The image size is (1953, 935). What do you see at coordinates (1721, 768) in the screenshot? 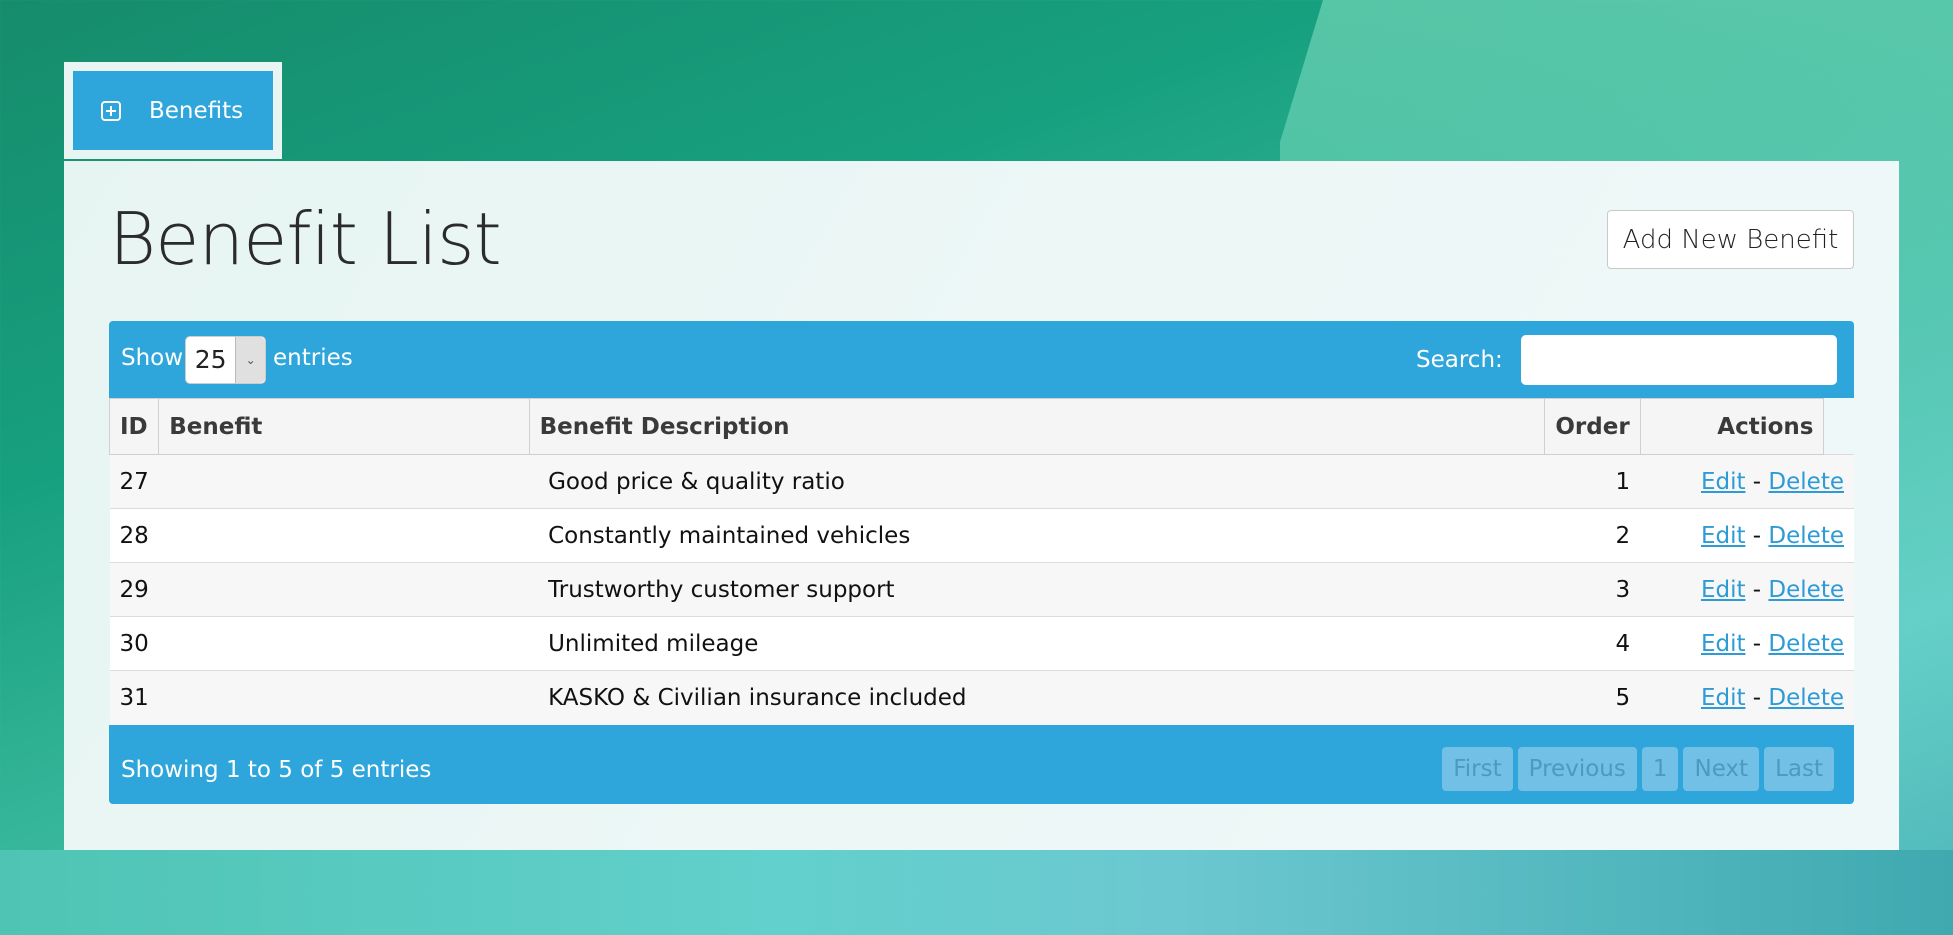
I see `pagination-next: Next` at bounding box center [1721, 768].